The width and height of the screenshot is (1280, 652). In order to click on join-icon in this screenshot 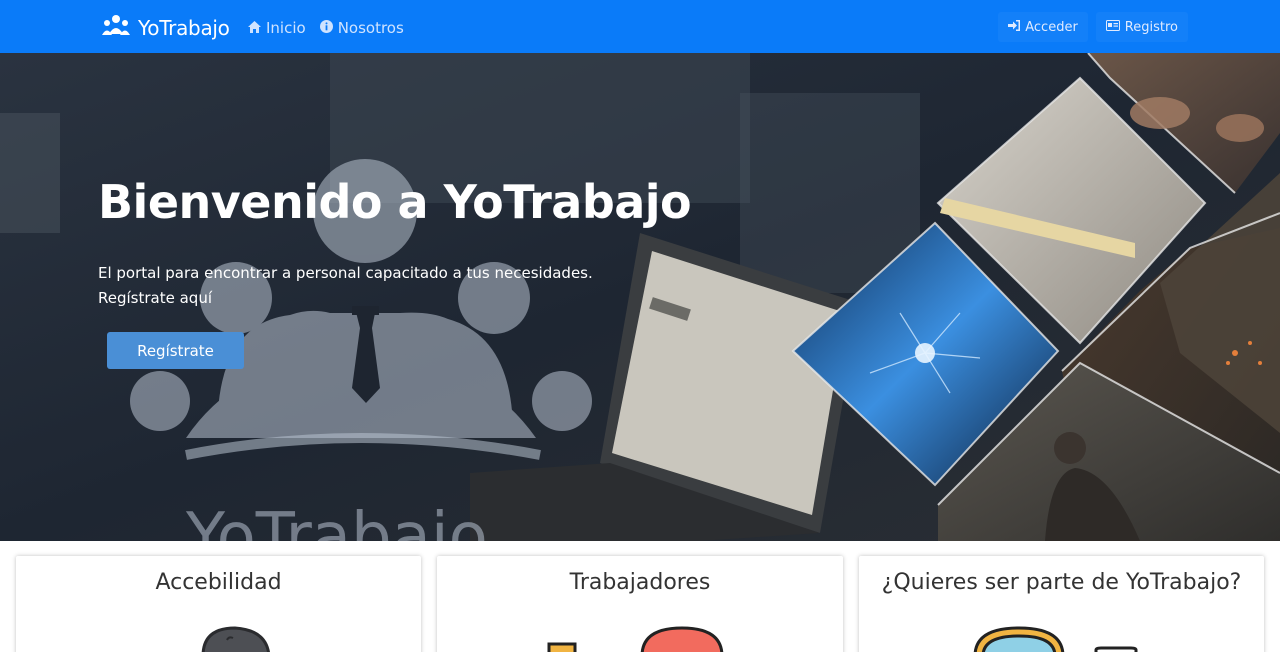, I will do `click(1055, 639)`.